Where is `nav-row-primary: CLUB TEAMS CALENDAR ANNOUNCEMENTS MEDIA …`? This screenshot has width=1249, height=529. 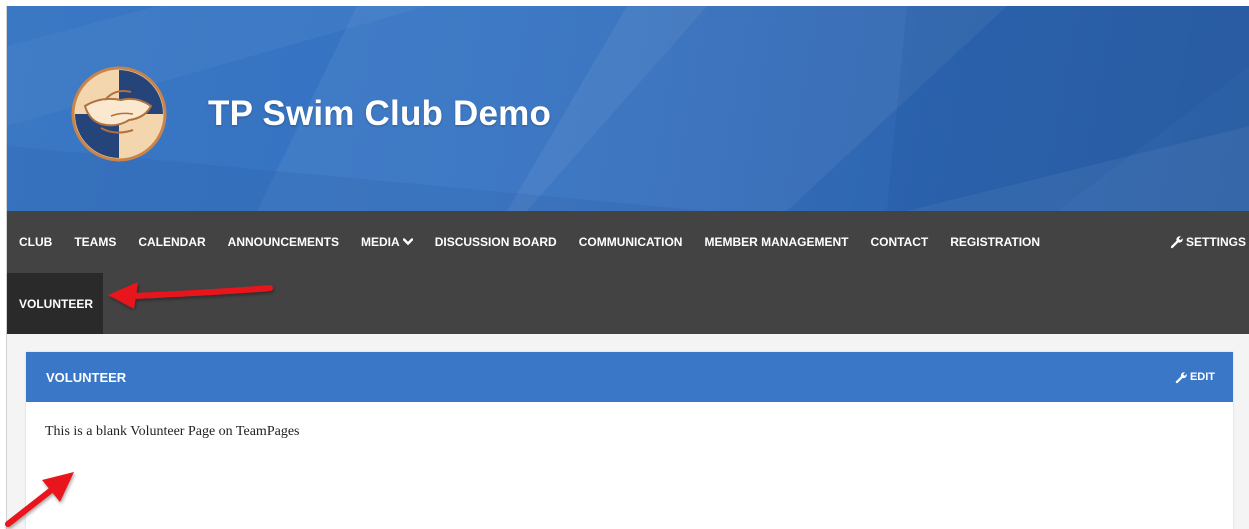
nav-row-primary: CLUB TEAMS CALENDAR ANNOUNCEMENTS MEDIA … is located at coordinates (529, 242).